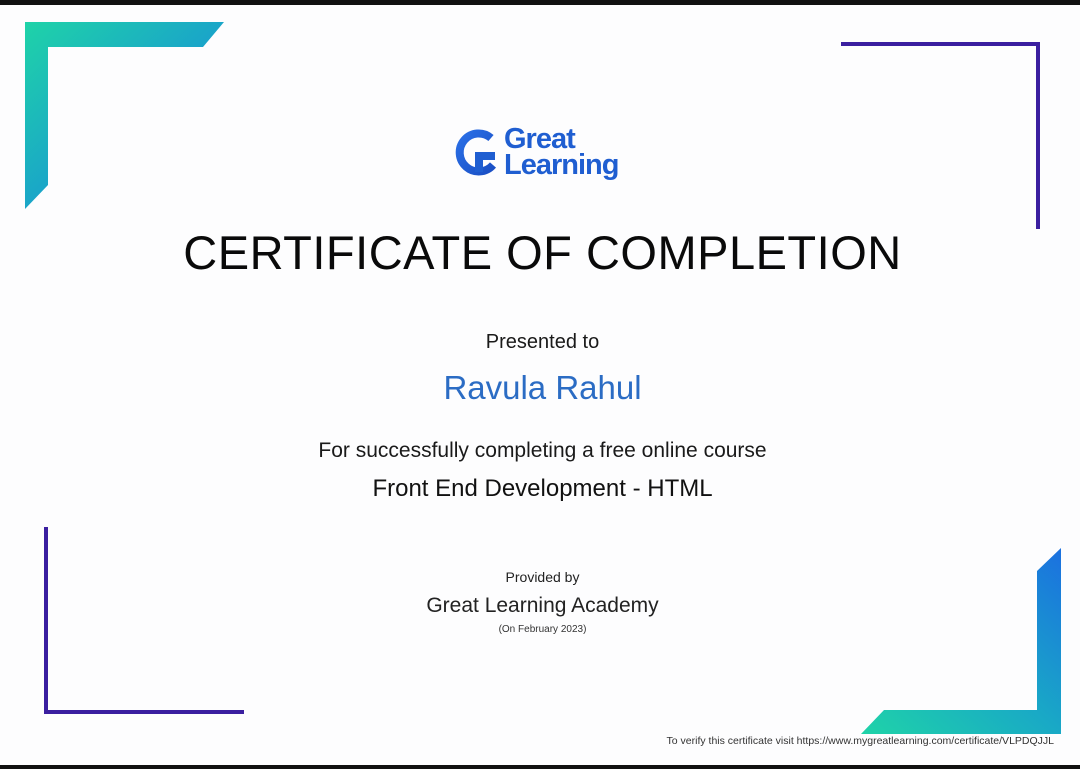  I want to click on top-left-gradient-corner, so click(124, 115).